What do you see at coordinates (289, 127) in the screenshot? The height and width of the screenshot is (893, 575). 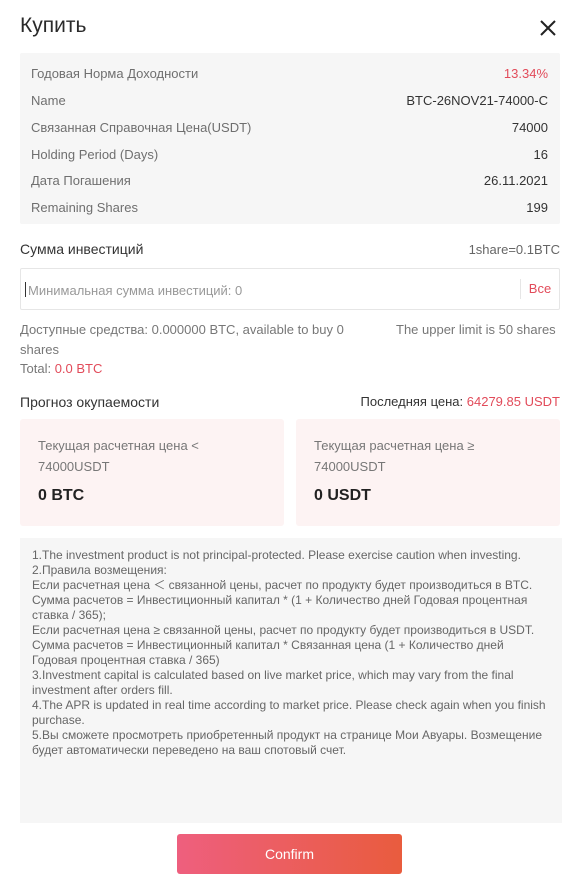 I see `info-row-ref-price: Связанная Справочная Цена(USDT) 74000` at bounding box center [289, 127].